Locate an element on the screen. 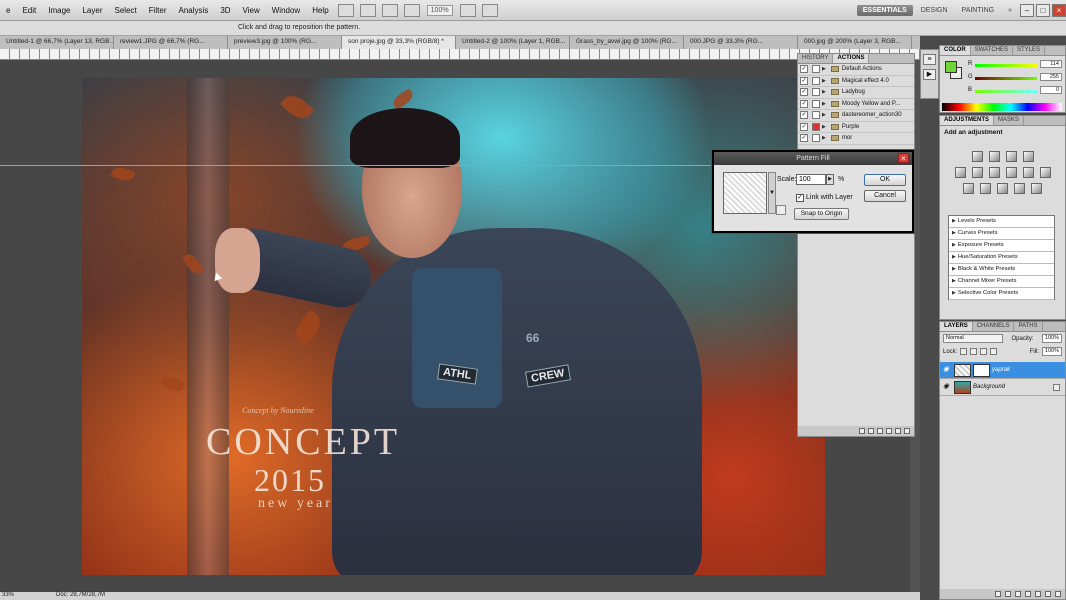 The width and height of the screenshot is (1066, 600). adjustment-layer-icon is located at coordinates (1028, 594).